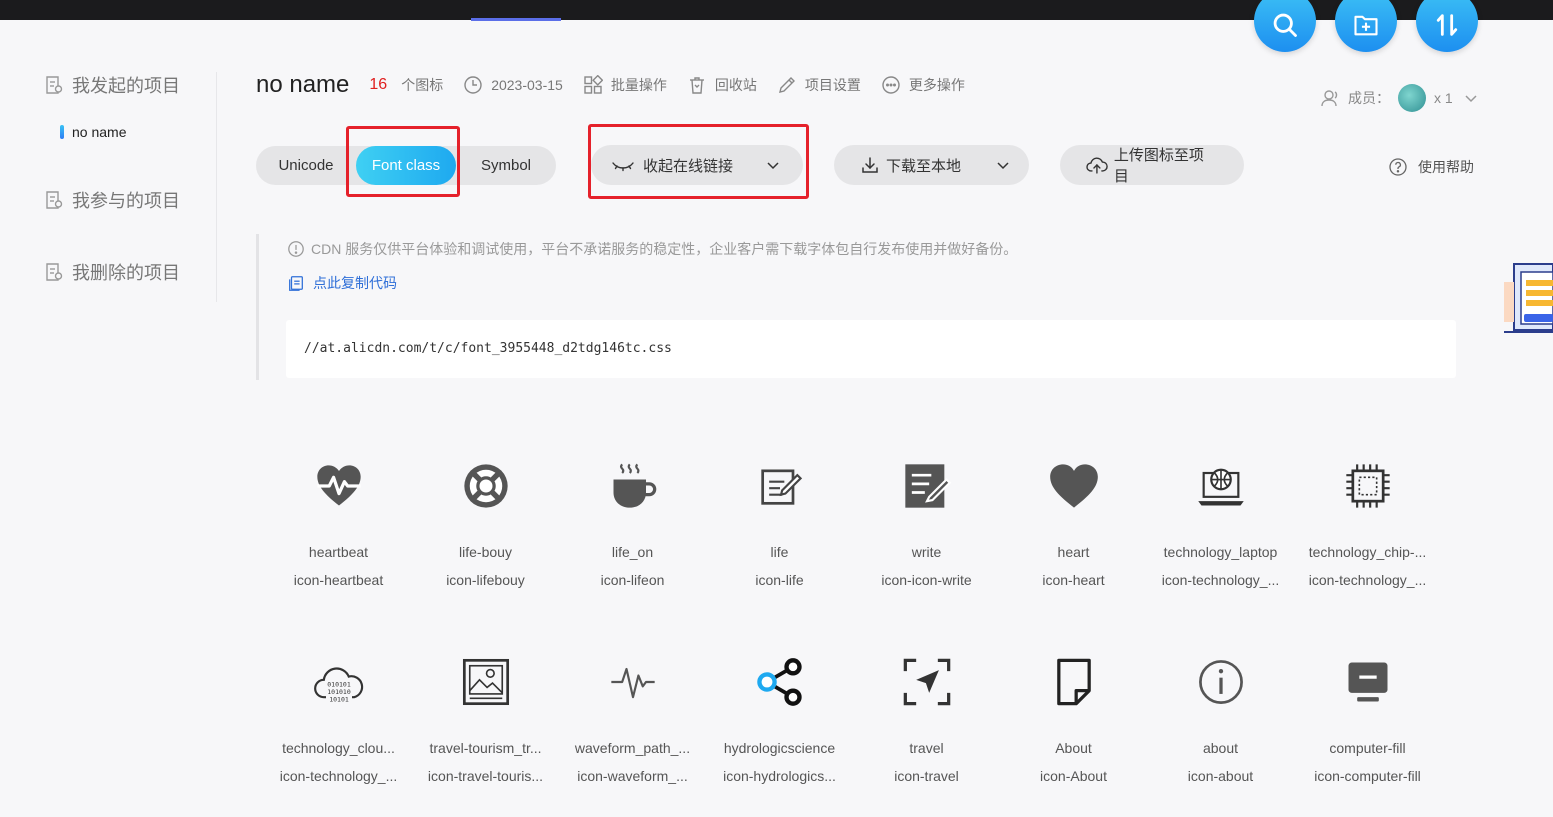 This screenshot has height=817, width=1553. What do you see at coordinates (112, 85) in the screenshot?
I see `sidebar-item-my-projects: 我发起的项目` at bounding box center [112, 85].